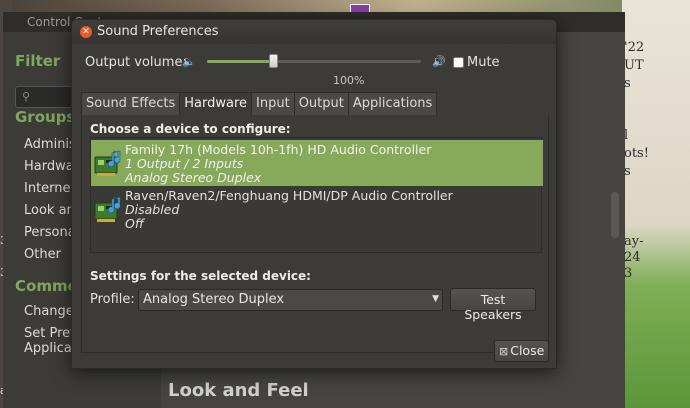 The height and width of the screenshot is (408, 690). I want to click on common-item: Applicat, so click(50, 348).